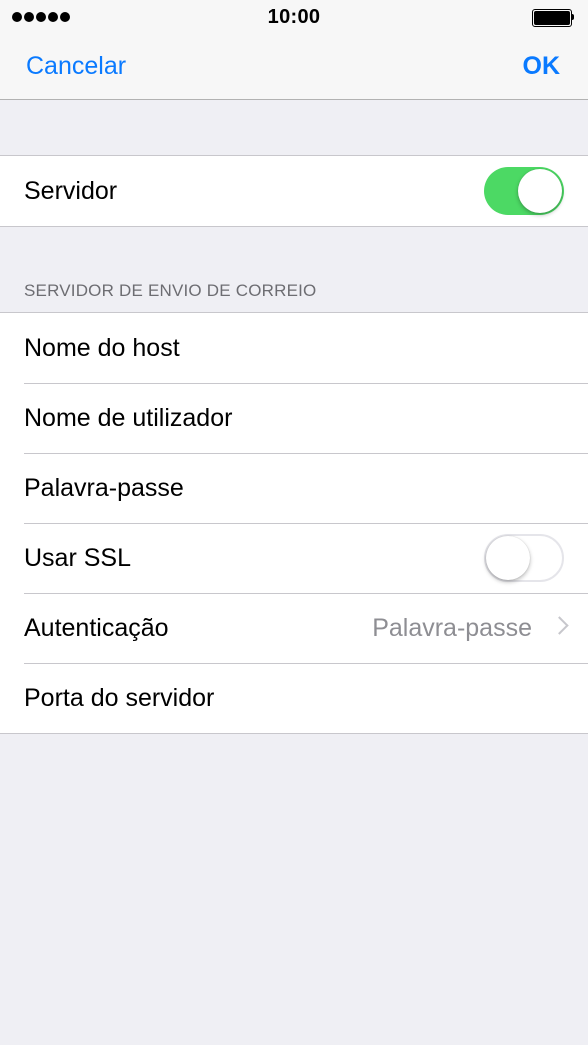 The width and height of the screenshot is (588, 1045). What do you see at coordinates (102, 348) in the screenshot?
I see `hostname-label: Nome do host` at bounding box center [102, 348].